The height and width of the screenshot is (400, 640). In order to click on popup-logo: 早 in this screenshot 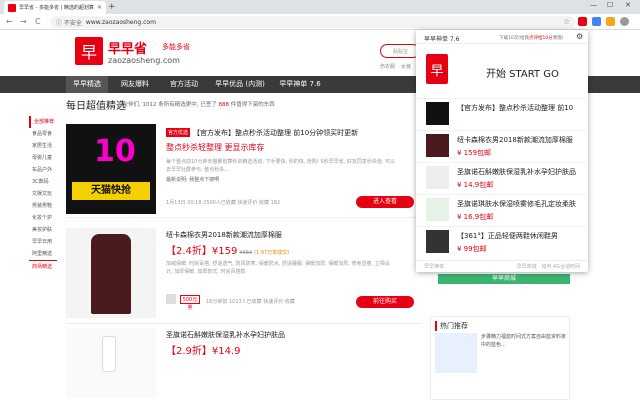, I will do `click(437, 69)`.